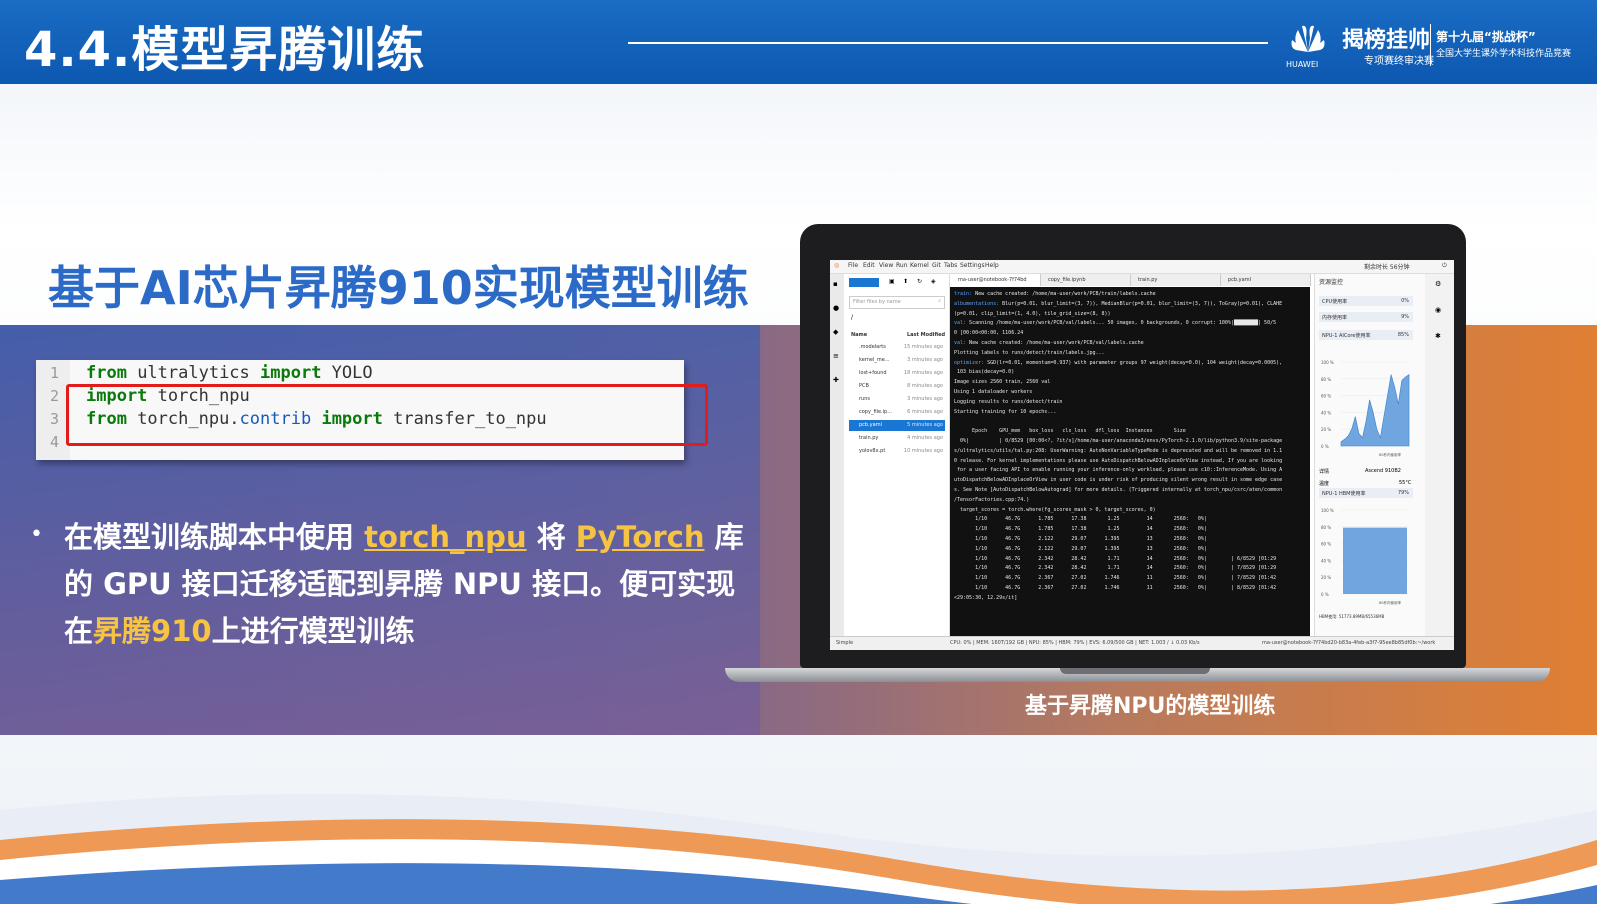 Image resolution: width=1597 pixels, height=904 pixels. Describe the element at coordinates (835, 332) in the screenshot. I see `git-icon: ◆` at that location.